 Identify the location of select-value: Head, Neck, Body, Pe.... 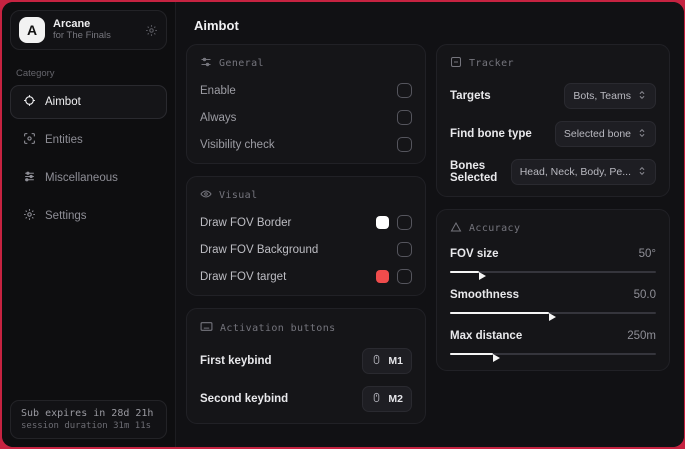
(575, 172).